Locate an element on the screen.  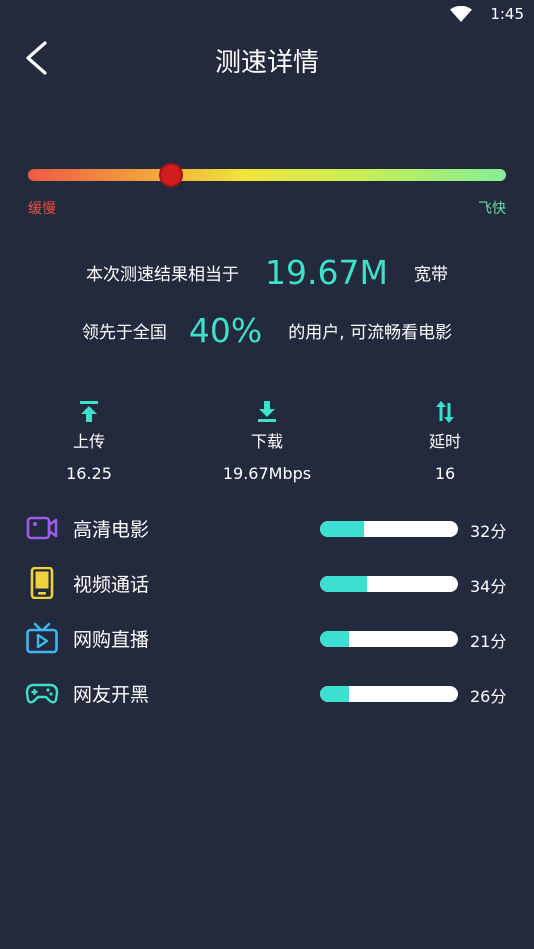
bandwidth-suffix: 宽带 is located at coordinates (430, 275).